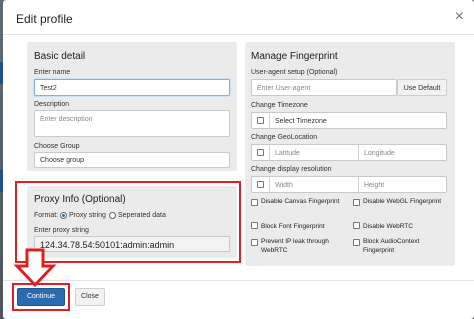  What do you see at coordinates (35, 268) in the screenshot?
I see `arrow-down-icon` at bounding box center [35, 268].